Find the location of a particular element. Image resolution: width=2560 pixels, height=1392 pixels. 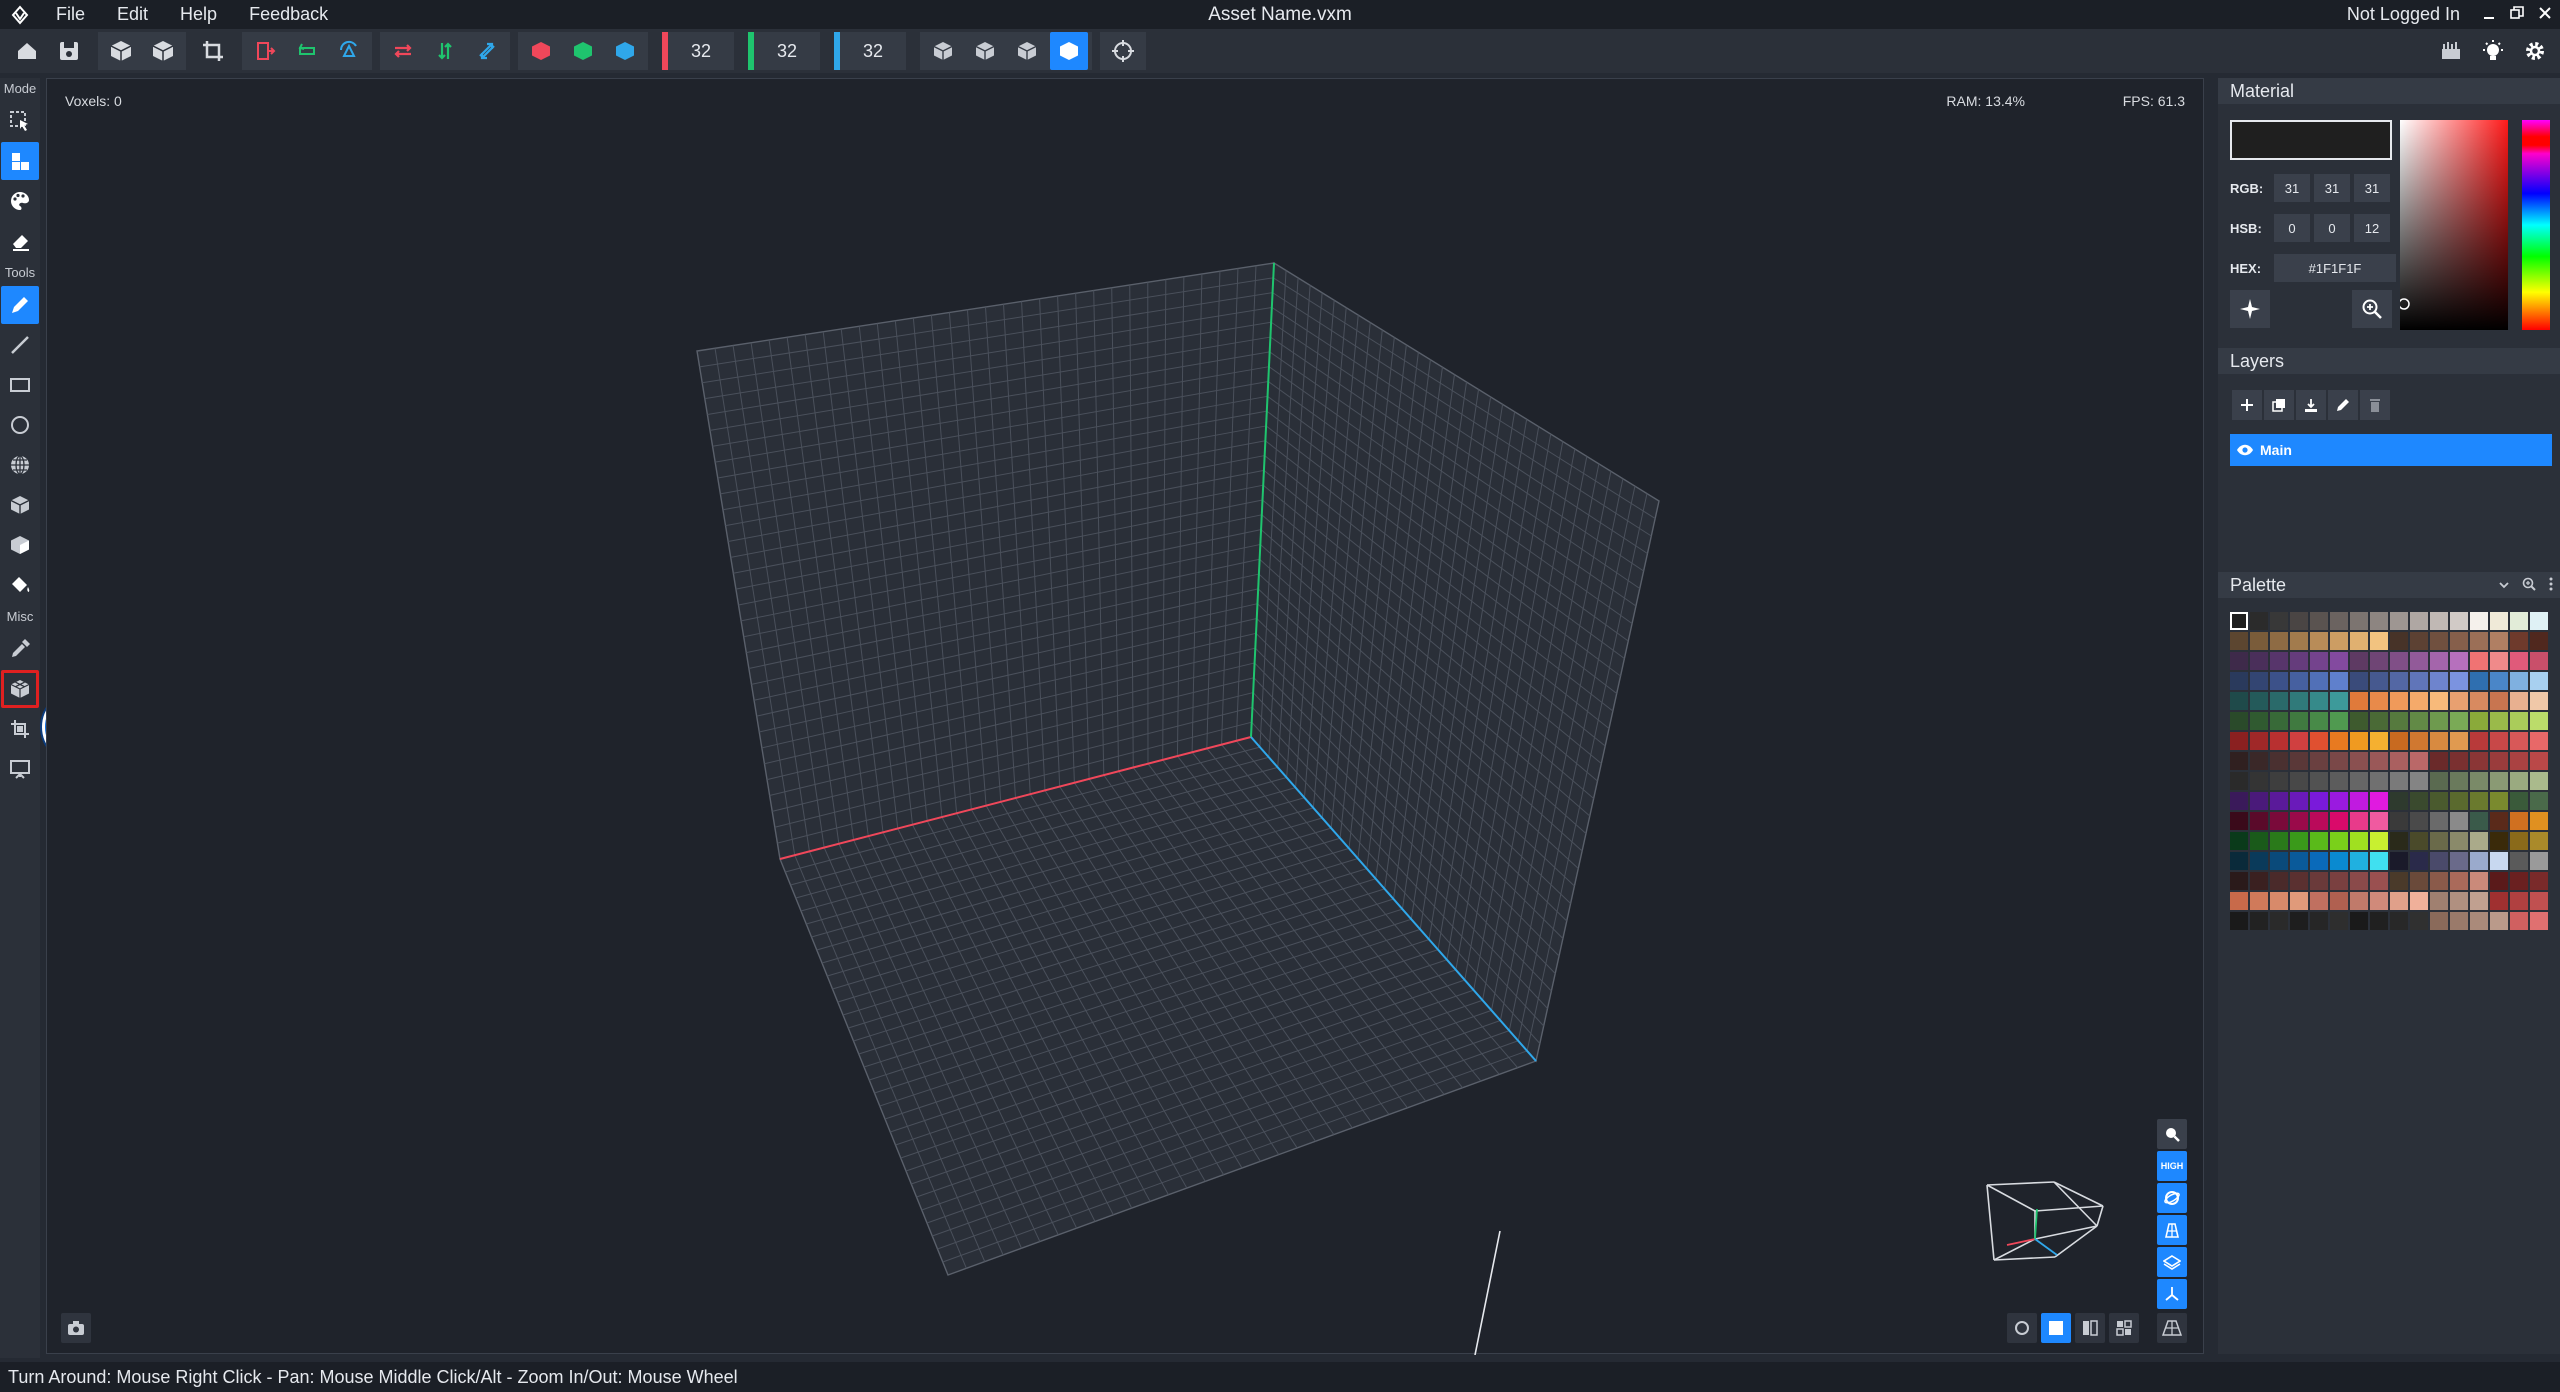

rotate-icon is located at coordinates (307, 51).